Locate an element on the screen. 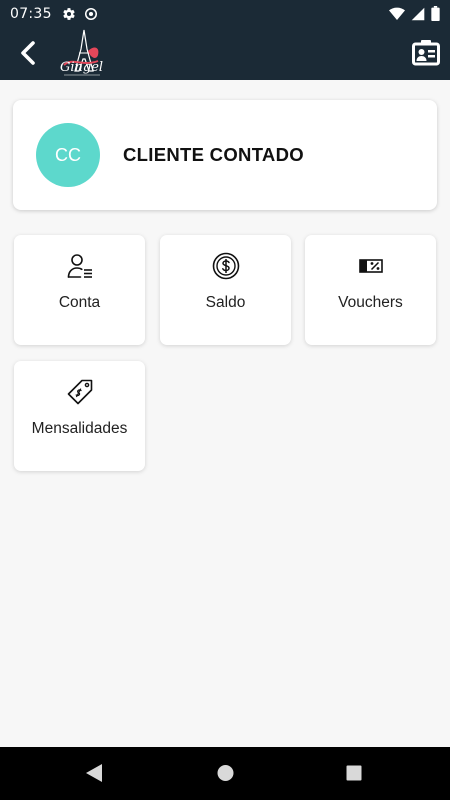 The height and width of the screenshot is (800, 450). status-bar: 07:35 is located at coordinates (225, 13).